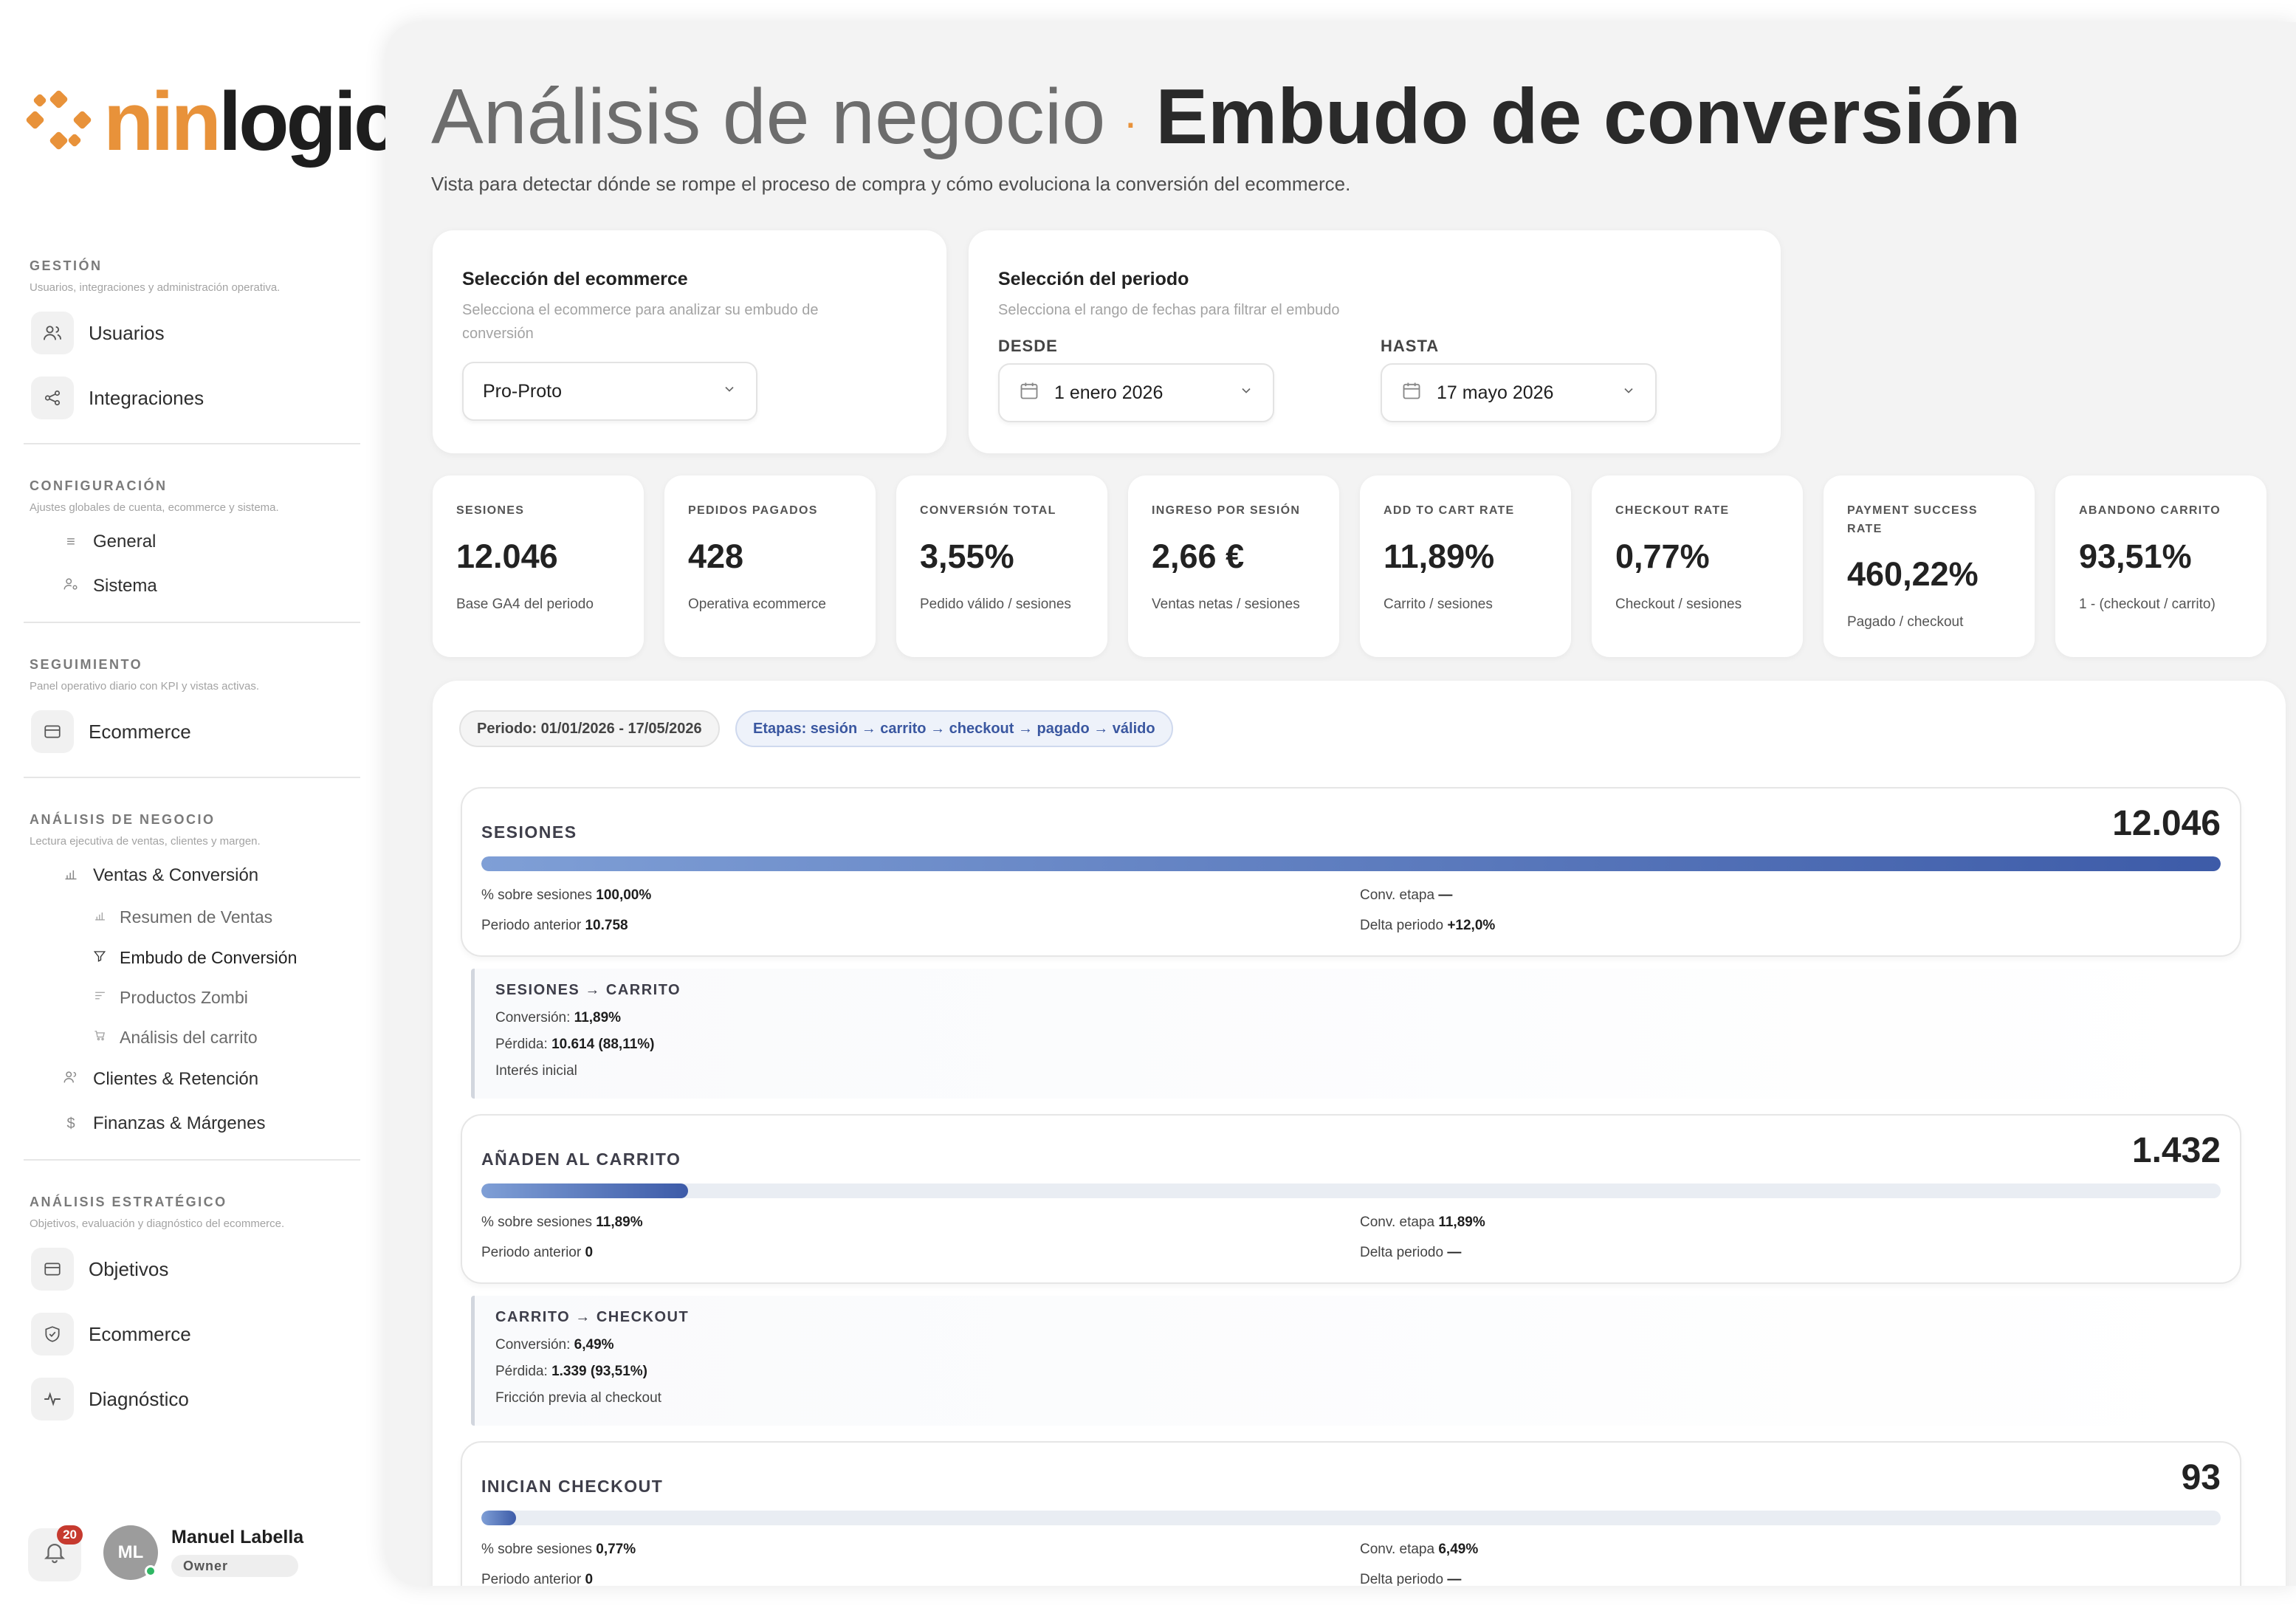 This screenshot has height=1608, width=2296. Describe the element at coordinates (234, 1566) in the screenshot. I see `user-role-badge: Owner` at that location.